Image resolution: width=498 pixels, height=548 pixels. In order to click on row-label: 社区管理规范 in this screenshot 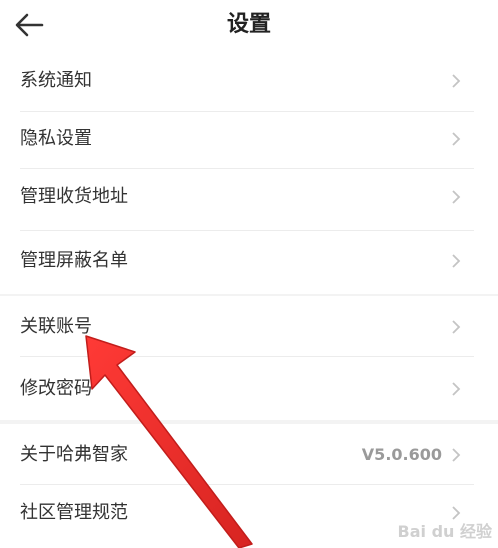, I will do `click(74, 512)`.